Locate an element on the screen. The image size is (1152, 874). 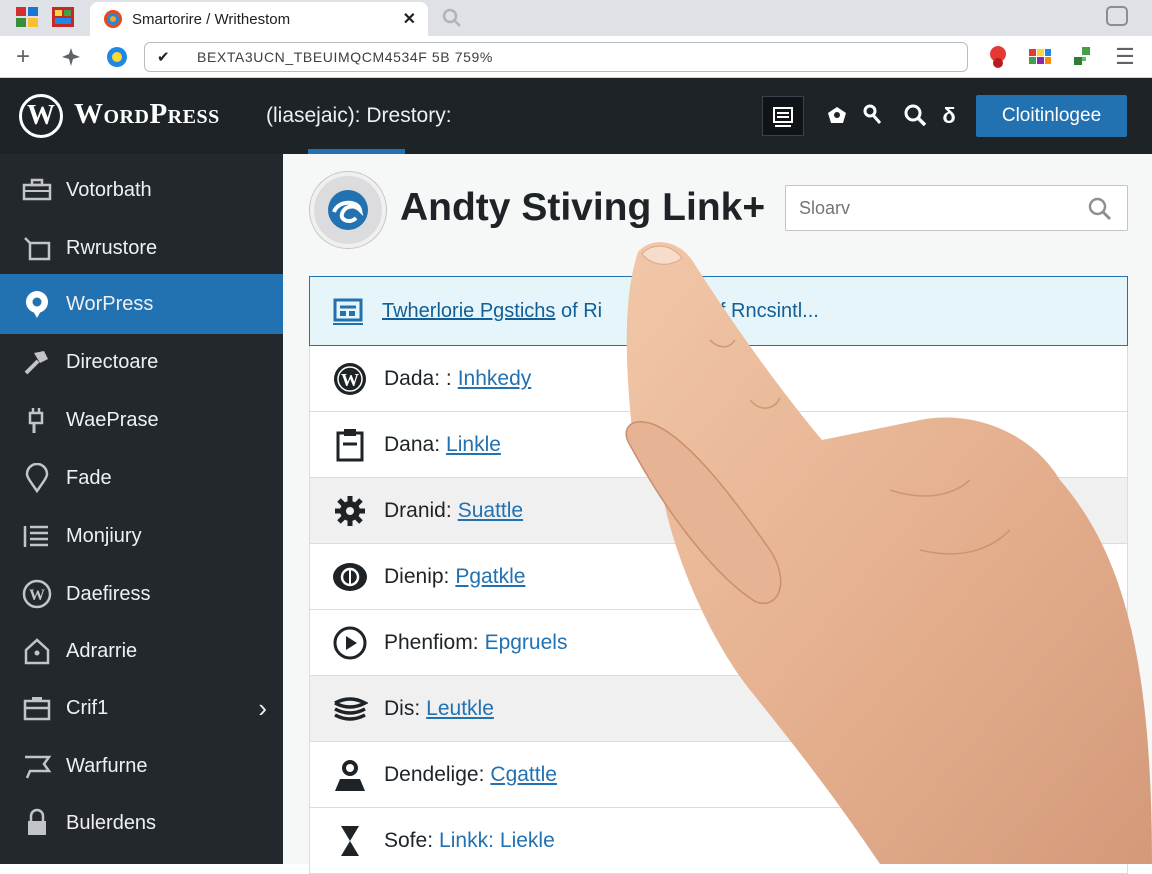
search-box is located at coordinates (956, 208).